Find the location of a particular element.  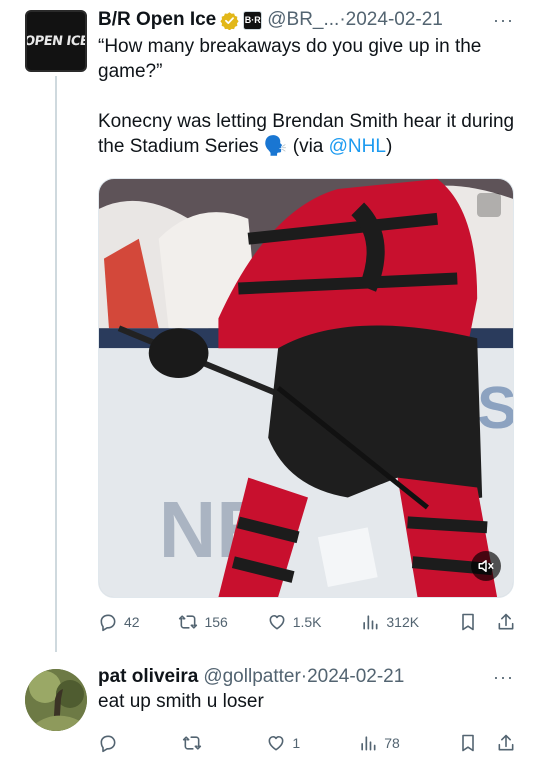

retweet-button: 156 is located at coordinates (203, 622).